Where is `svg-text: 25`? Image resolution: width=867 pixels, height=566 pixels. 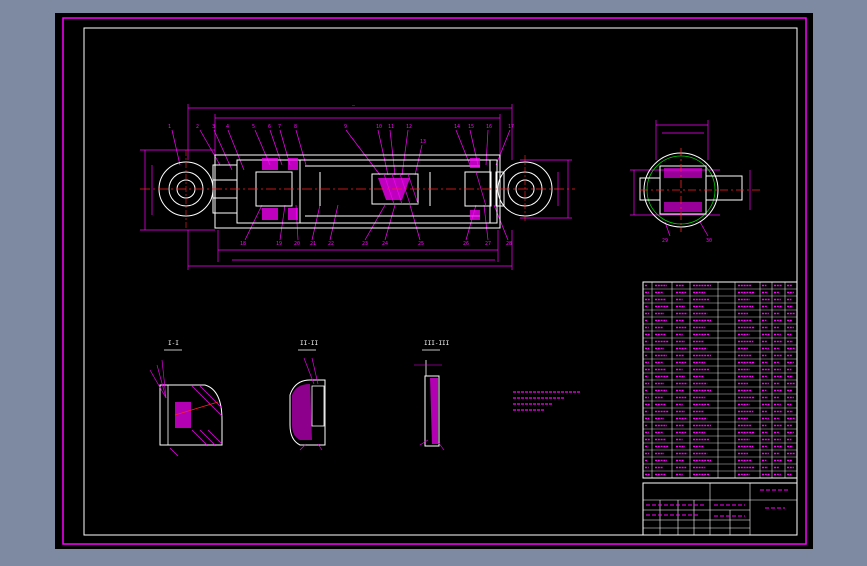 svg-text: 25 is located at coordinates (421, 244).